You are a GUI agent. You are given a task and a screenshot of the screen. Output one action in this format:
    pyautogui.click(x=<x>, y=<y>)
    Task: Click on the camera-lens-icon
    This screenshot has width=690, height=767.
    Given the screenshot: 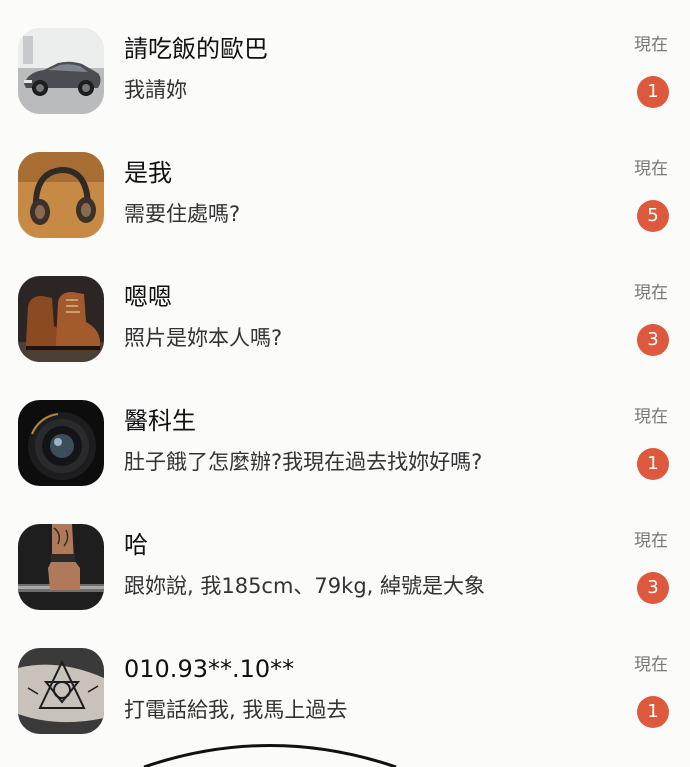 What is the action you would take?
    pyautogui.click(x=61, y=443)
    